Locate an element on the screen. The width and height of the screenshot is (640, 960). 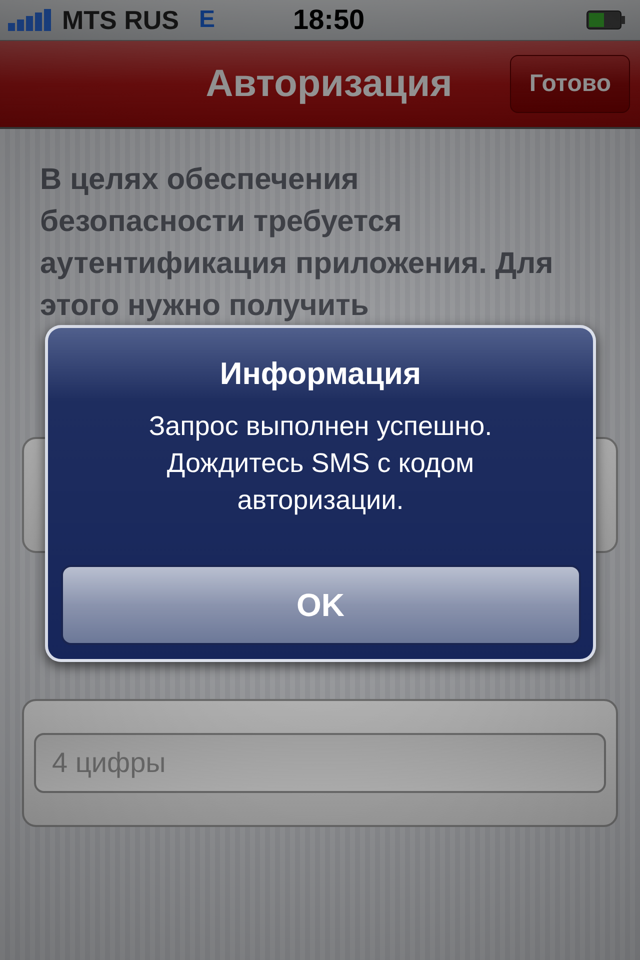
carrier-name: MTS RUS is located at coordinates (120, 20).